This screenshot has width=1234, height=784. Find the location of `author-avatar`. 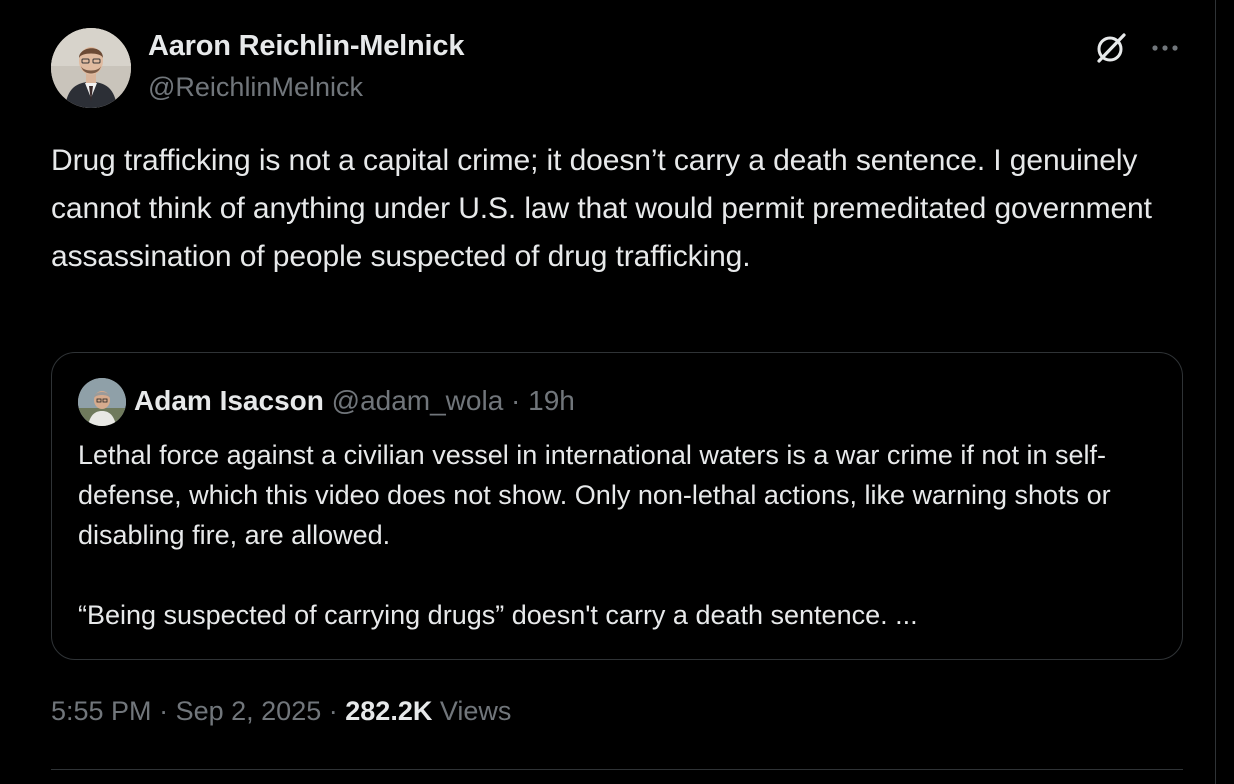

author-avatar is located at coordinates (91, 68).